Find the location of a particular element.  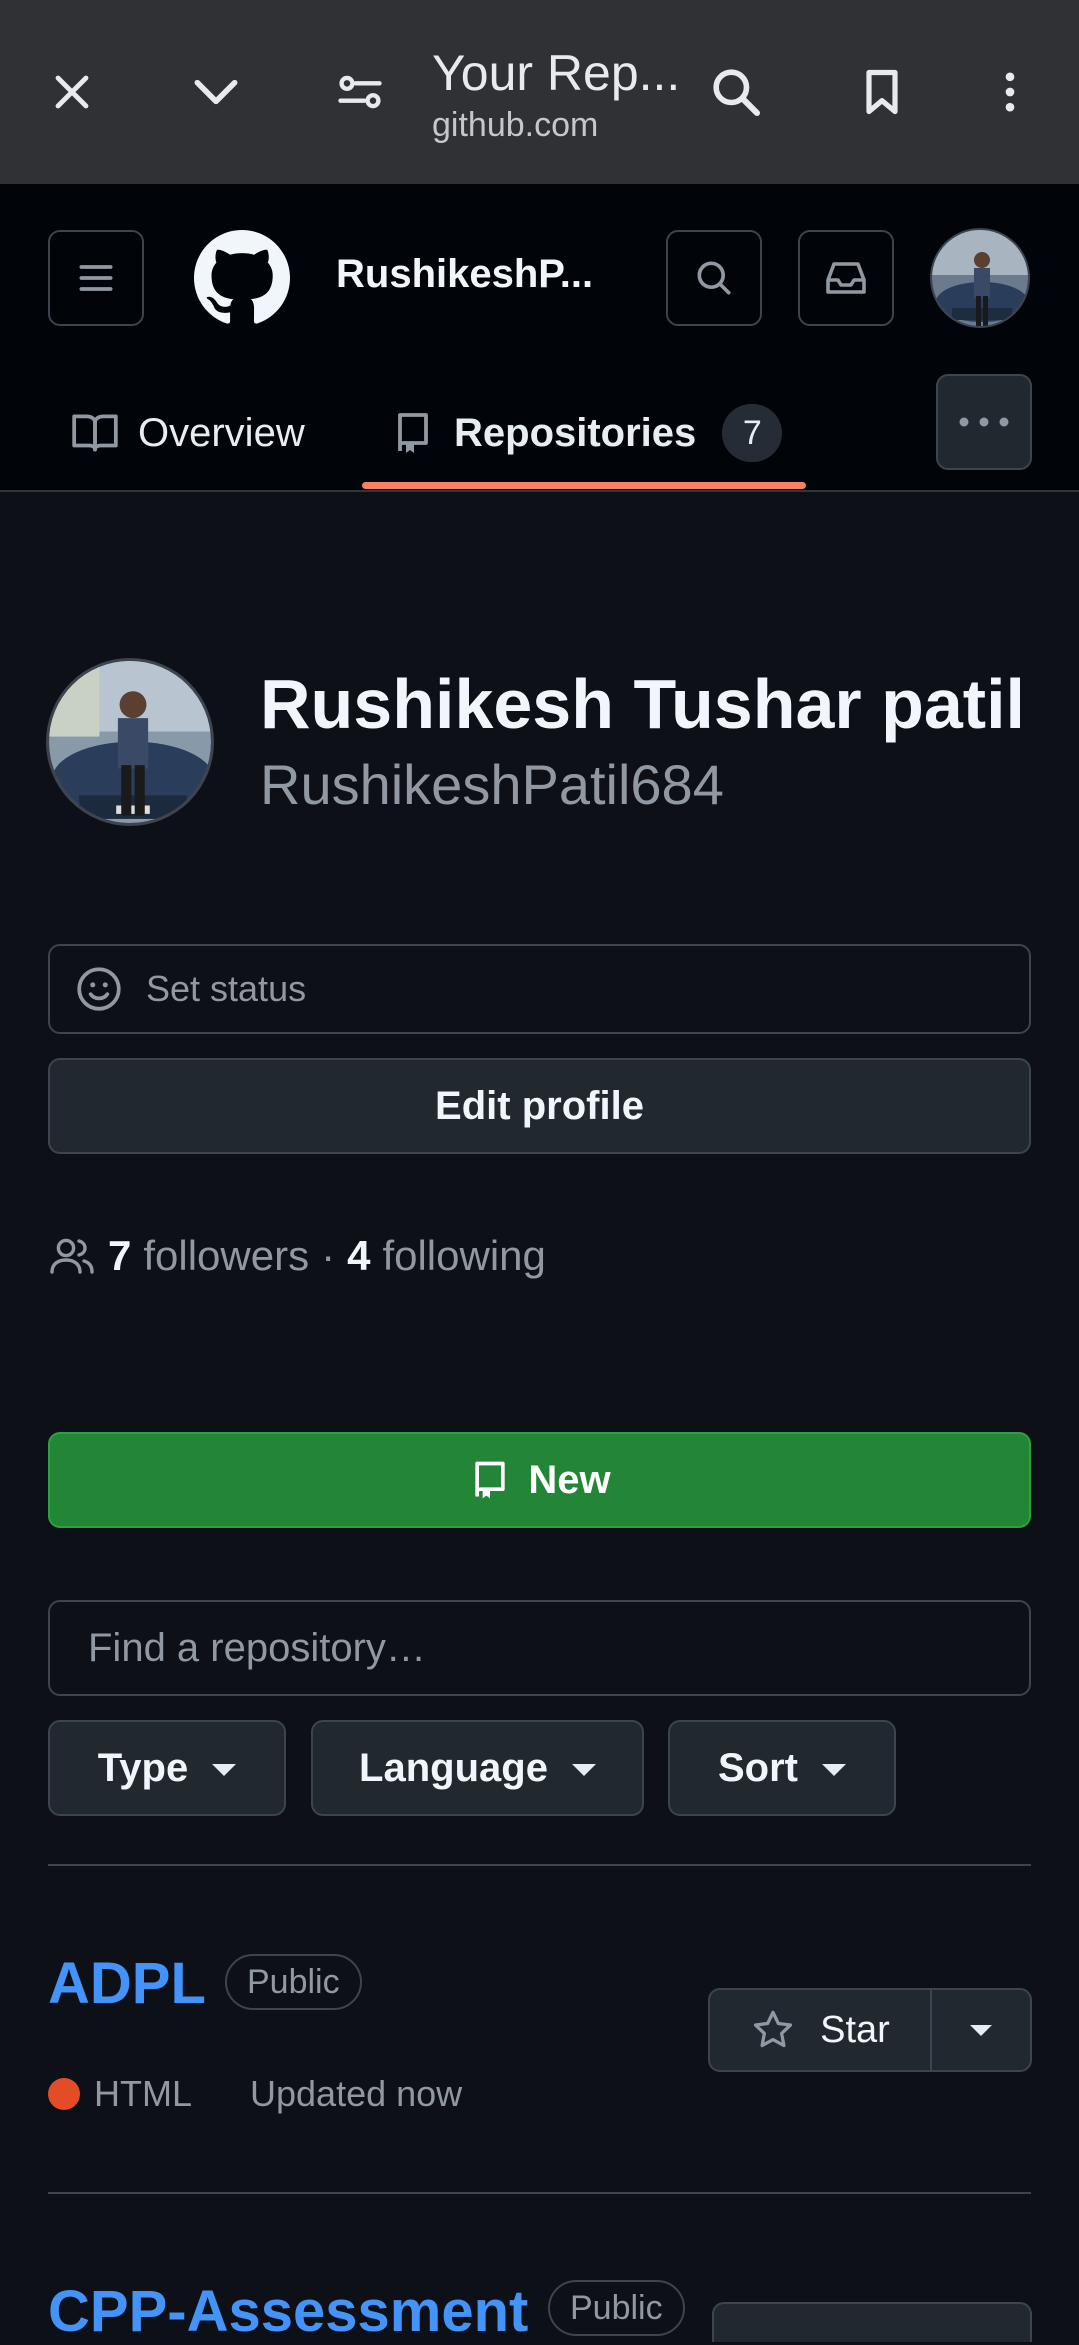

book-icon is located at coordinates (95, 433).